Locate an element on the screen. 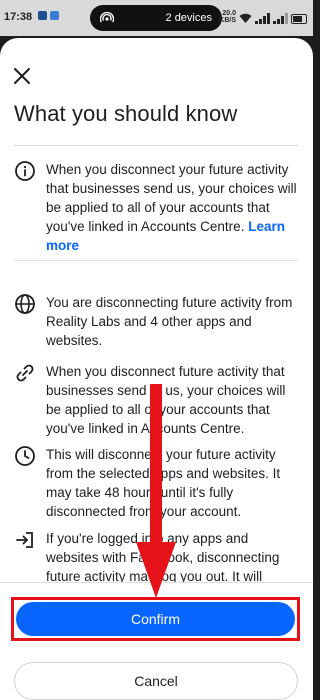 The width and height of the screenshot is (320, 700). cancel-button: Cancel is located at coordinates (156, 681).